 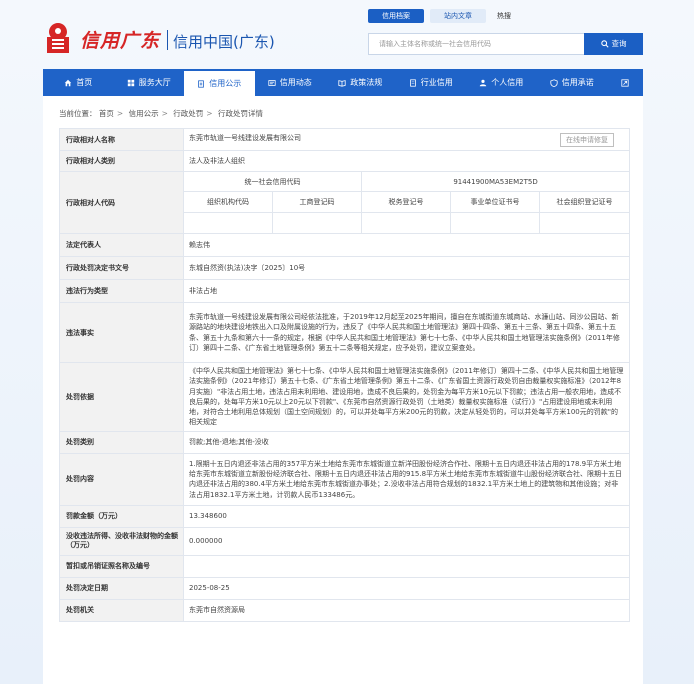 I want to click on confiscation-value: 0.000000, so click(x=406, y=541).